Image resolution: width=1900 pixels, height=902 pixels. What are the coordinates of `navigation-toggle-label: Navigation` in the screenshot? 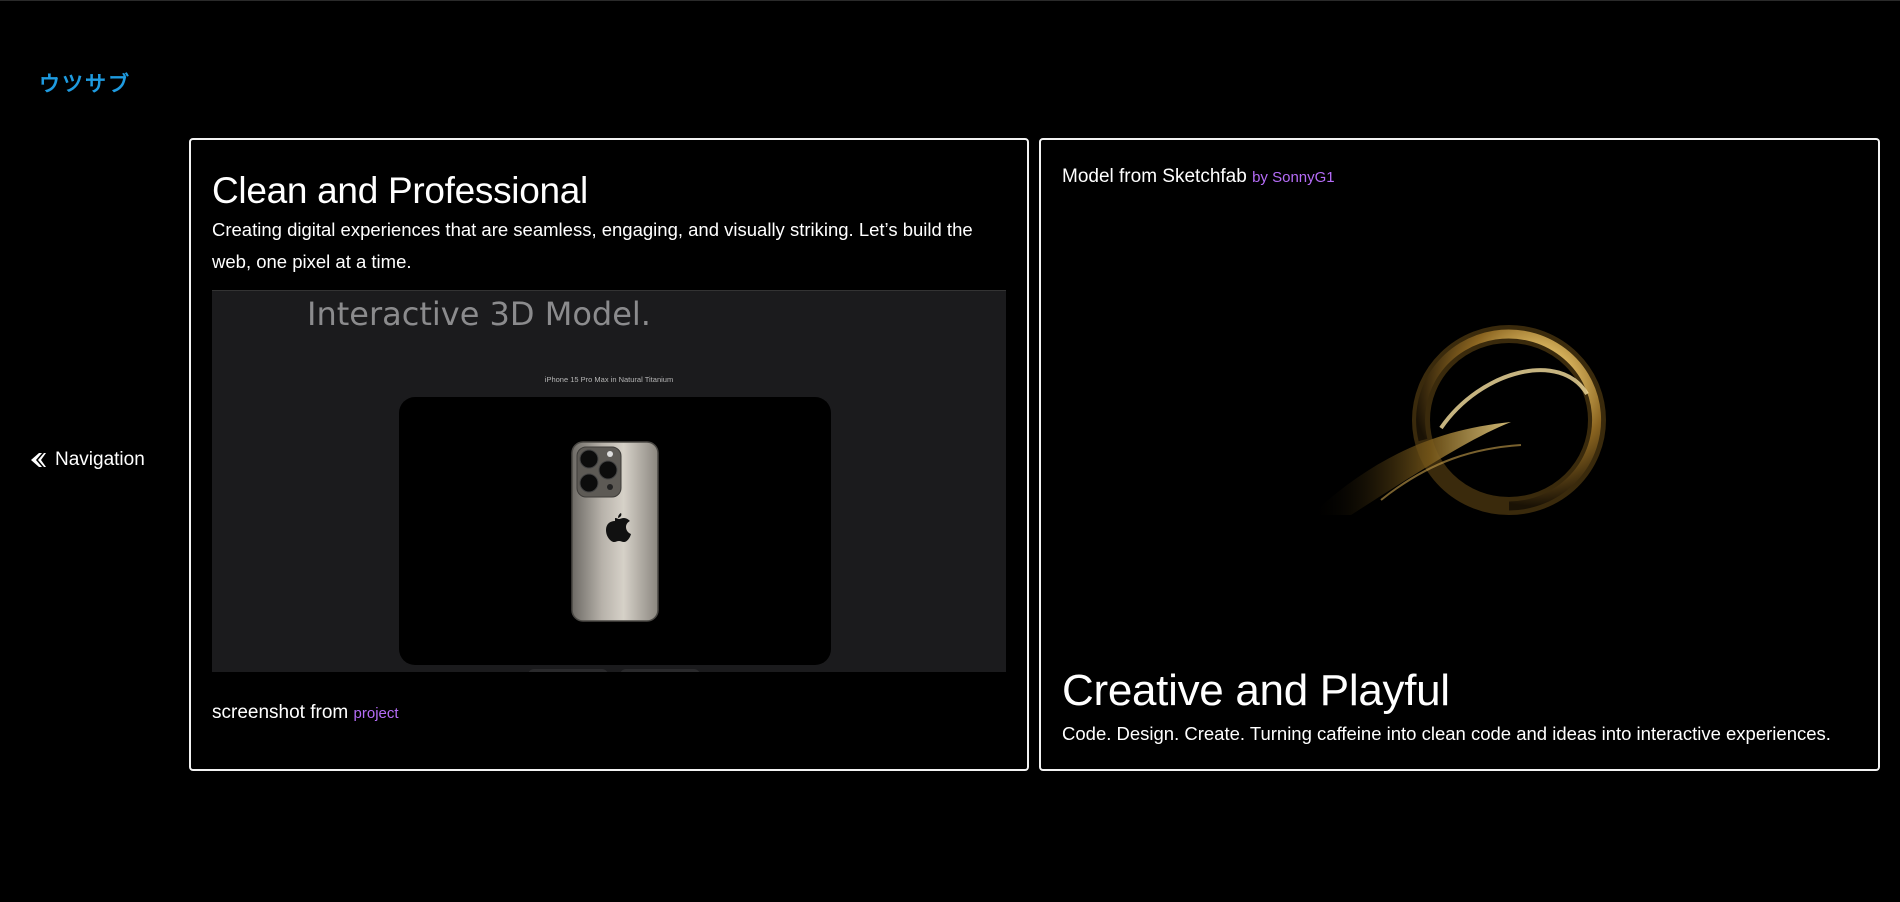 It's located at (100, 459).